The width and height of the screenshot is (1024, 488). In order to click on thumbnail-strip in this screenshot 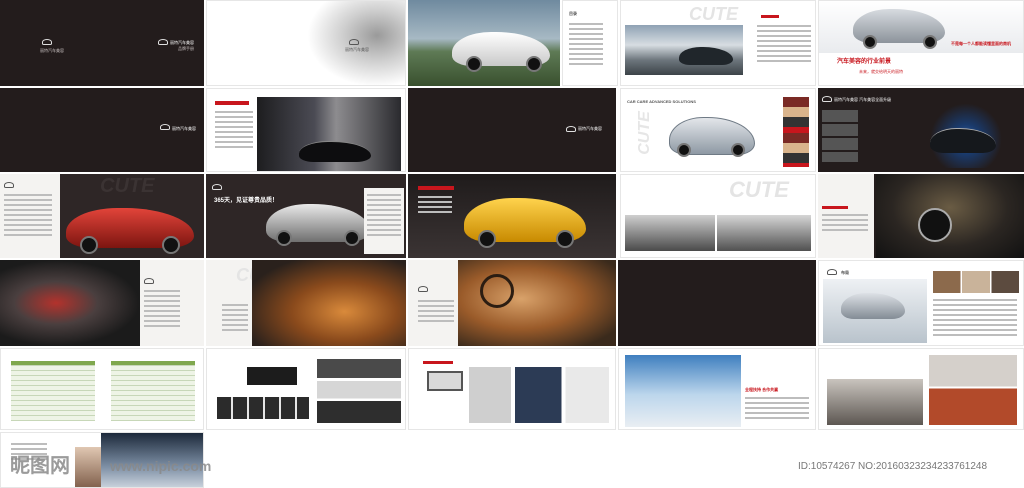, I will do `click(796, 132)`.